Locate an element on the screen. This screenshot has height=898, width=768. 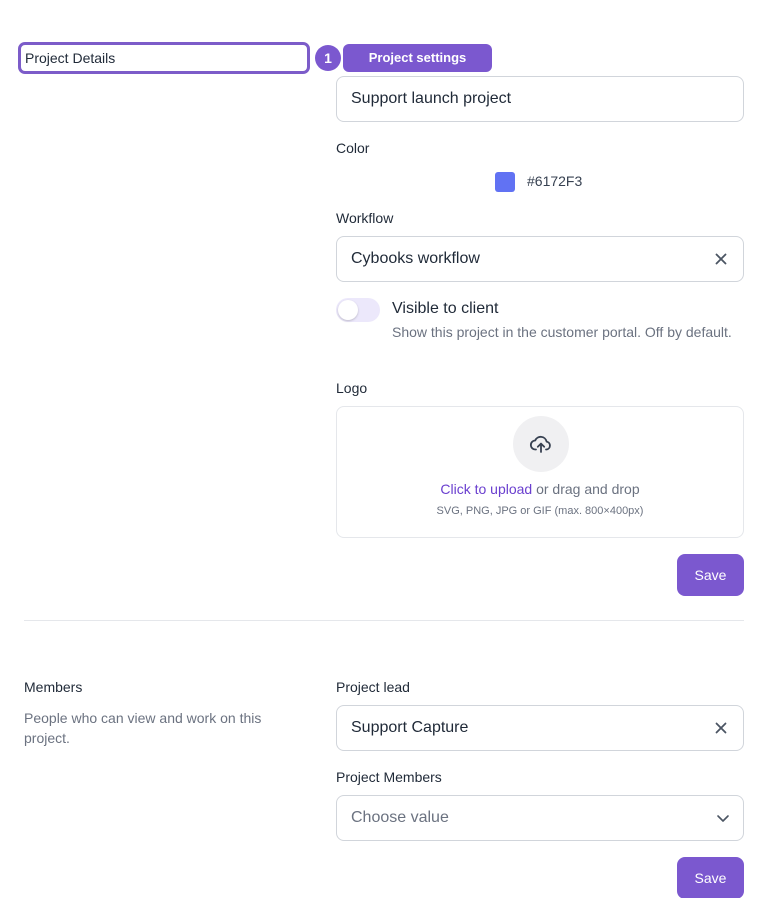
workflow-value: Cybooks workflow is located at coordinates (415, 258).